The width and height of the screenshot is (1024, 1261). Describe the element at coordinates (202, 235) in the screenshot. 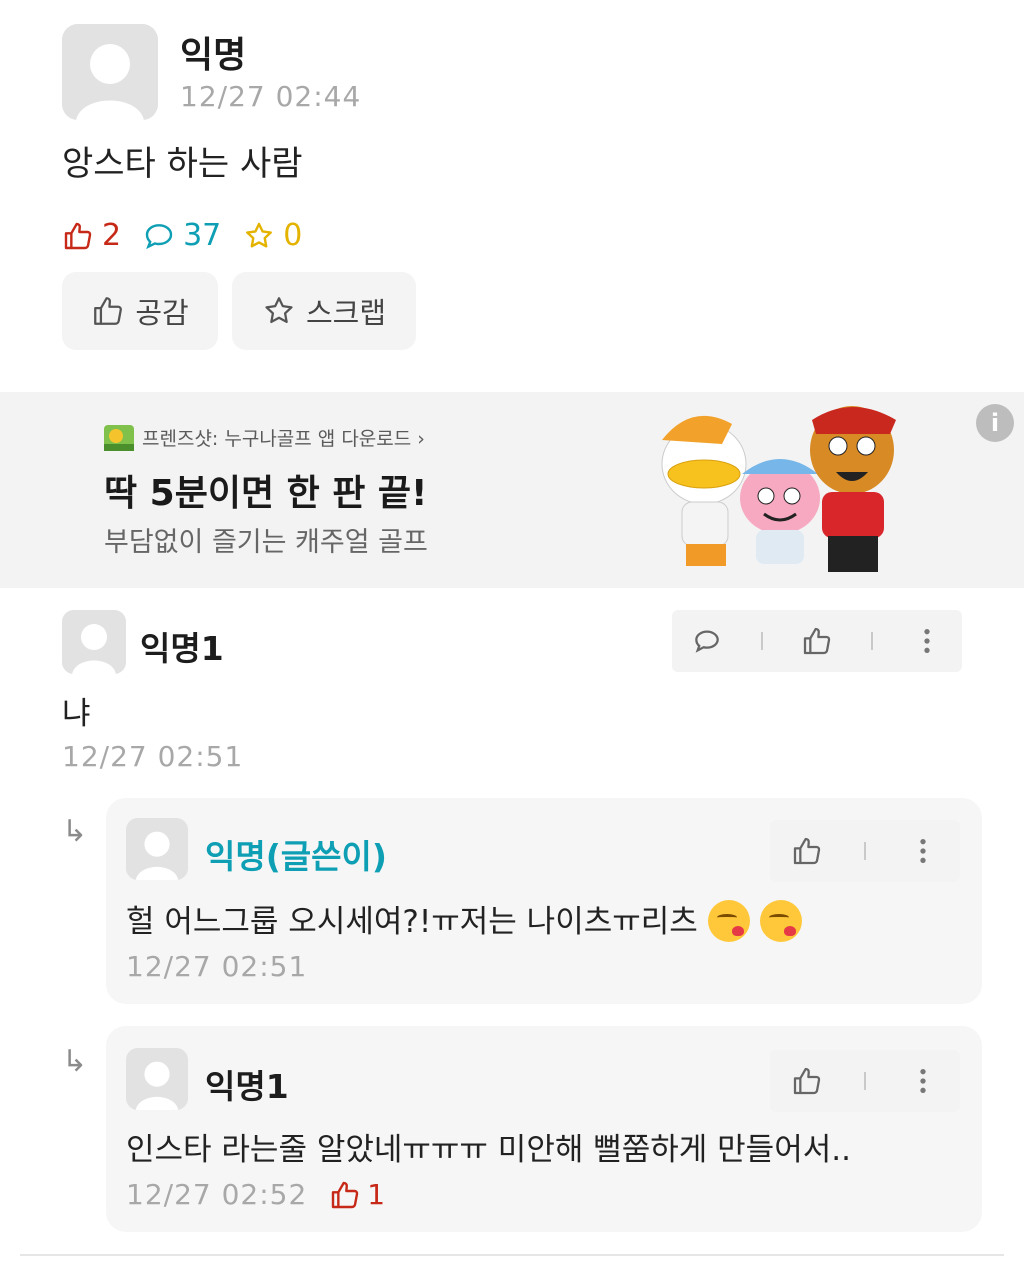

I see `comment-count-value: 37` at that location.